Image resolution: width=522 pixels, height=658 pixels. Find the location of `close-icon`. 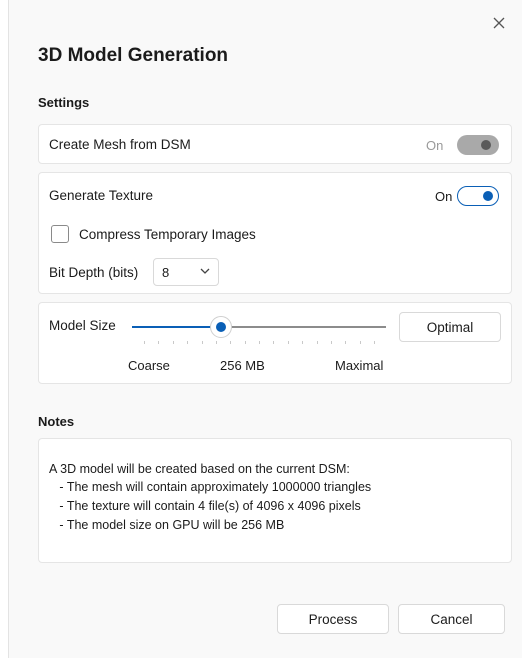

close-icon is located at coordinates (499, 23).